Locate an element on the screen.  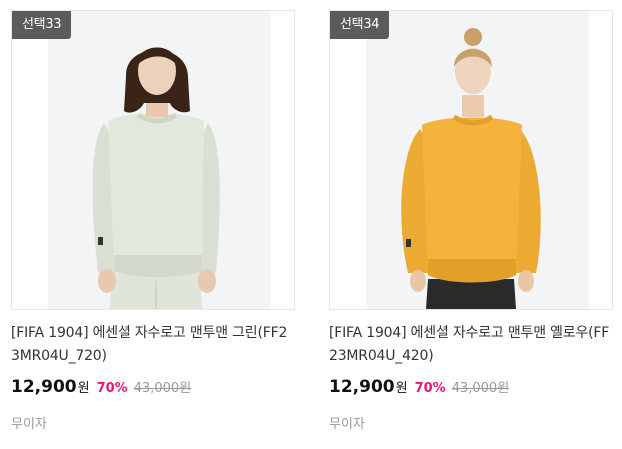
selection-badge: 선택33 is located at coordinates (42, 25).